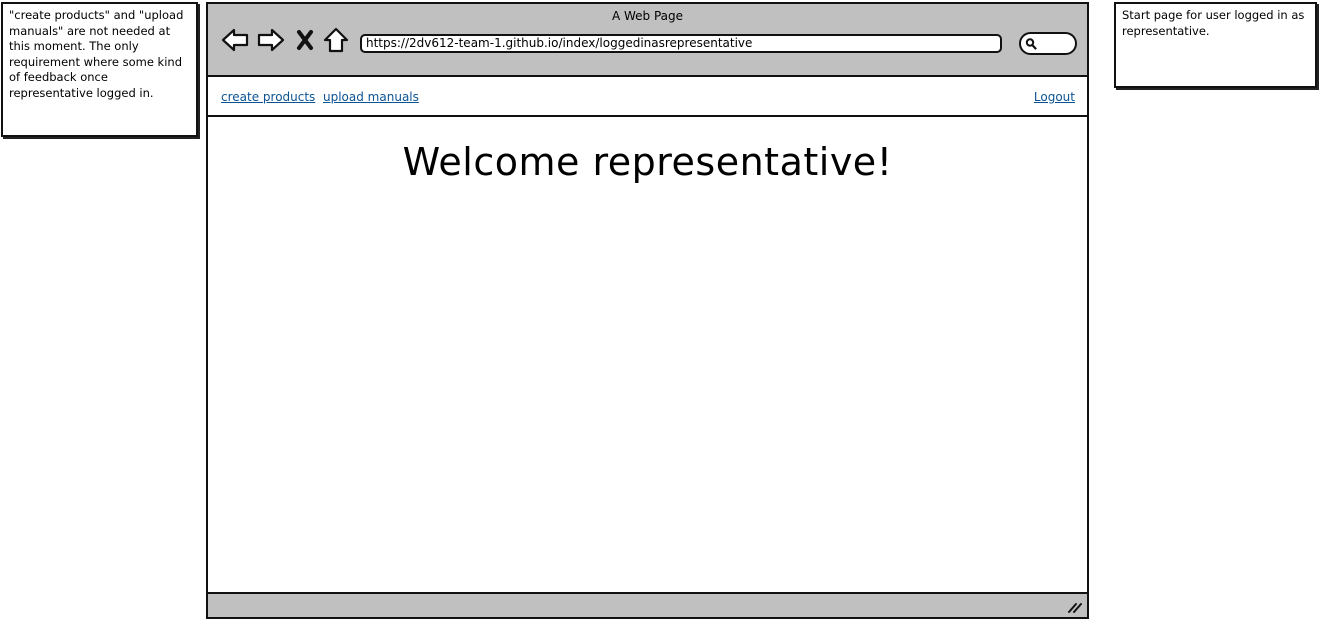  What do you see at coordinates (647, 604) in the screenshot?
I see `browser-statusbar` at bounding box center [647, 604].